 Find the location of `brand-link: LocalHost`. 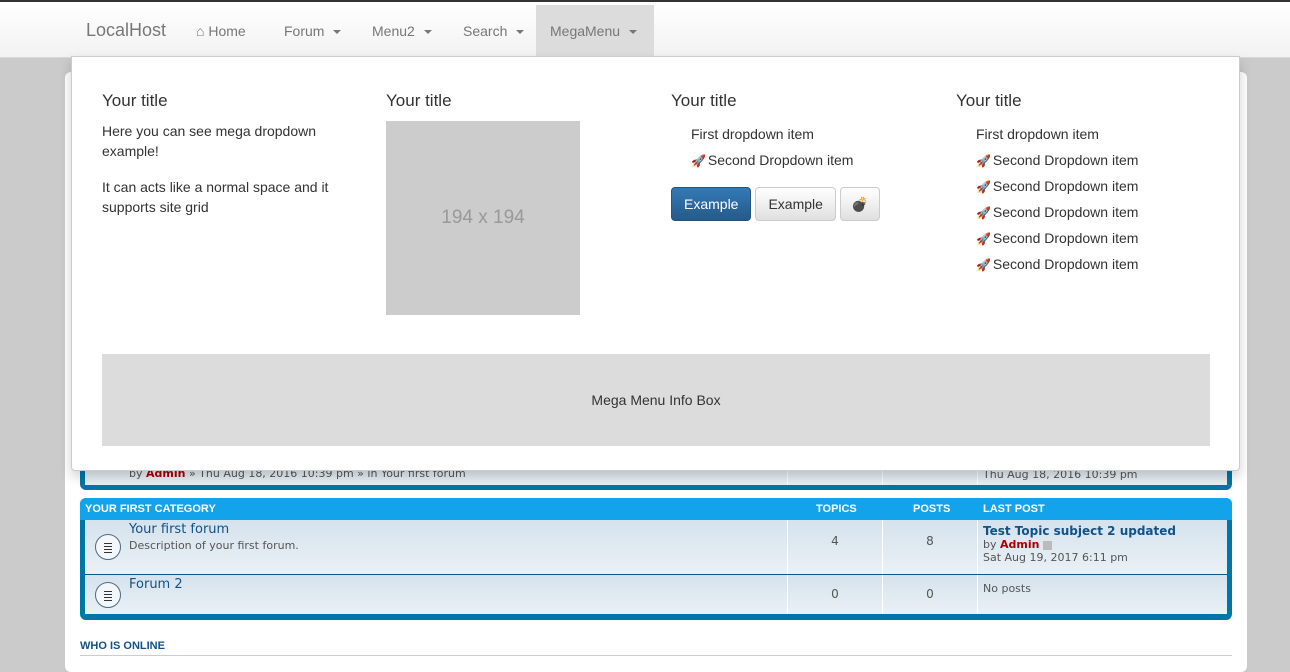

brand-link: LocalHost is located at coordinates (126, 30).